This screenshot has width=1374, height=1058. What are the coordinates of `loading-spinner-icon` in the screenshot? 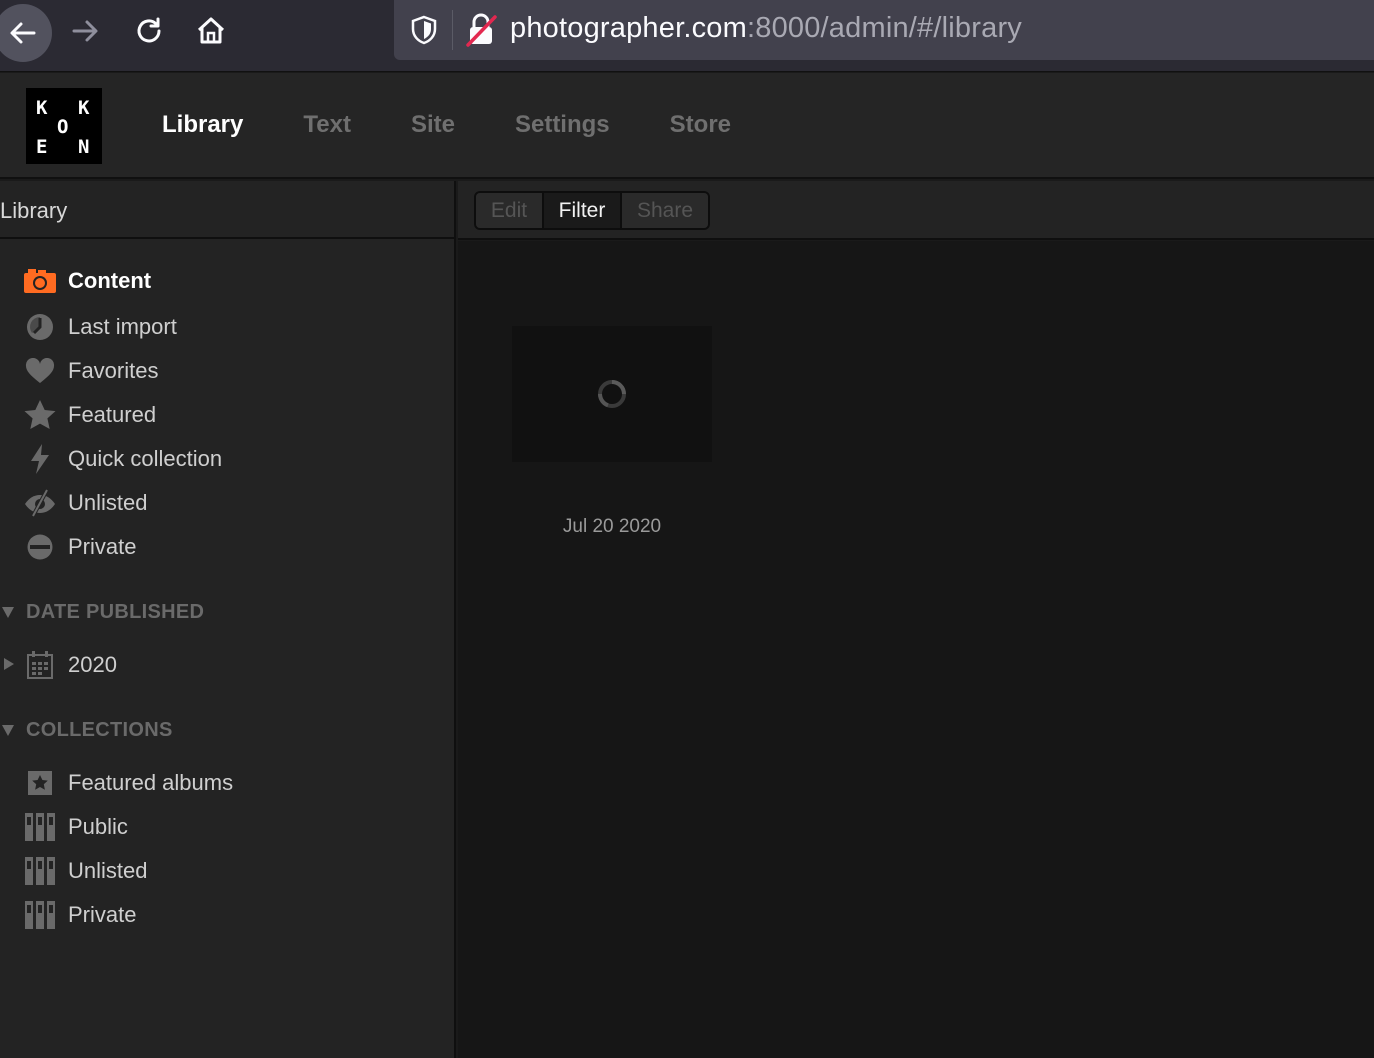 It's located at (612, 394).